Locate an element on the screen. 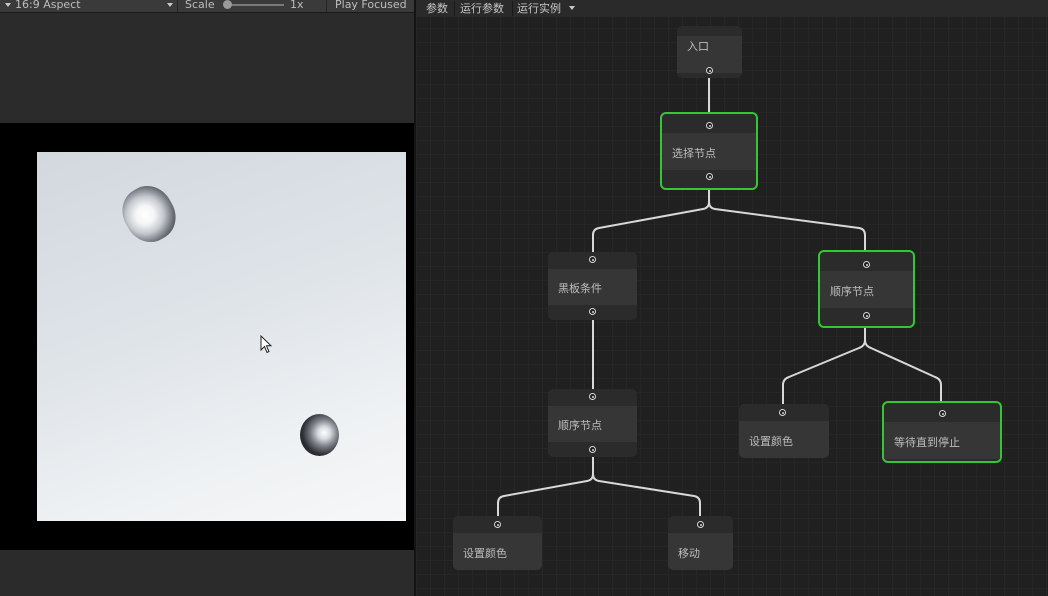 The height and width of the screenshot is (596, 1048). graph-node-selector: 选择节点 is located at coordinates (709, 151).